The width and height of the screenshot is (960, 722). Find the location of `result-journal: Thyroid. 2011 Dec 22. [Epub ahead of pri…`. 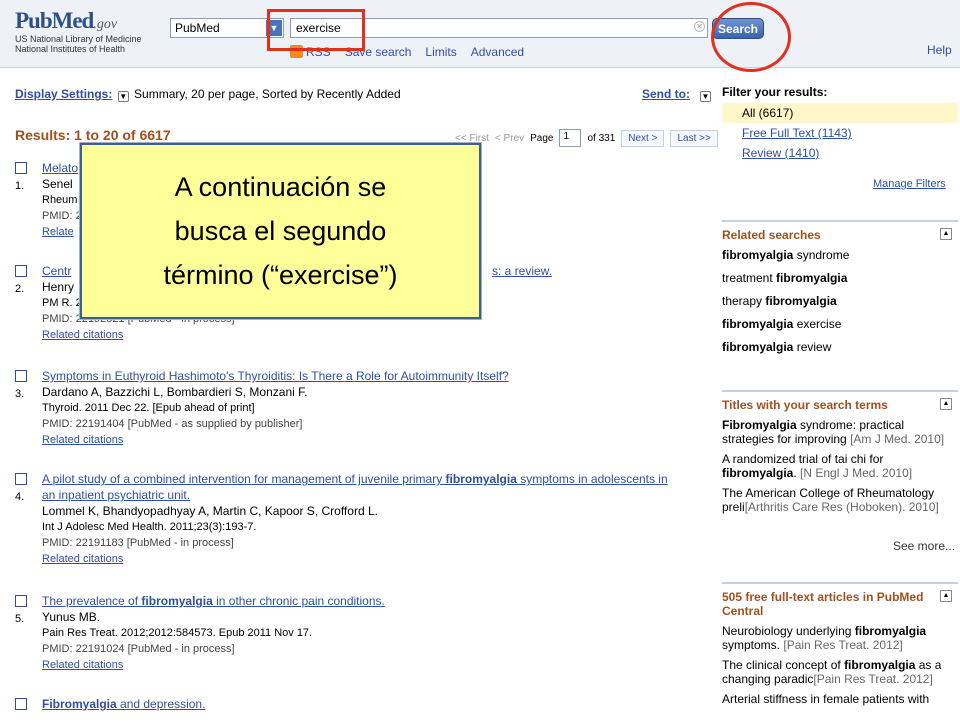

result-journal: Thyroid. 2011 Dec 22. [Epub ahead of pri… is located at coordinates (148, 408).